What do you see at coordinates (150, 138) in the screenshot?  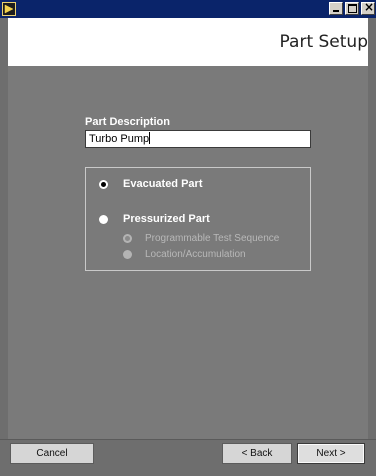 I see `text-caret` at bounding box center [150, 138].